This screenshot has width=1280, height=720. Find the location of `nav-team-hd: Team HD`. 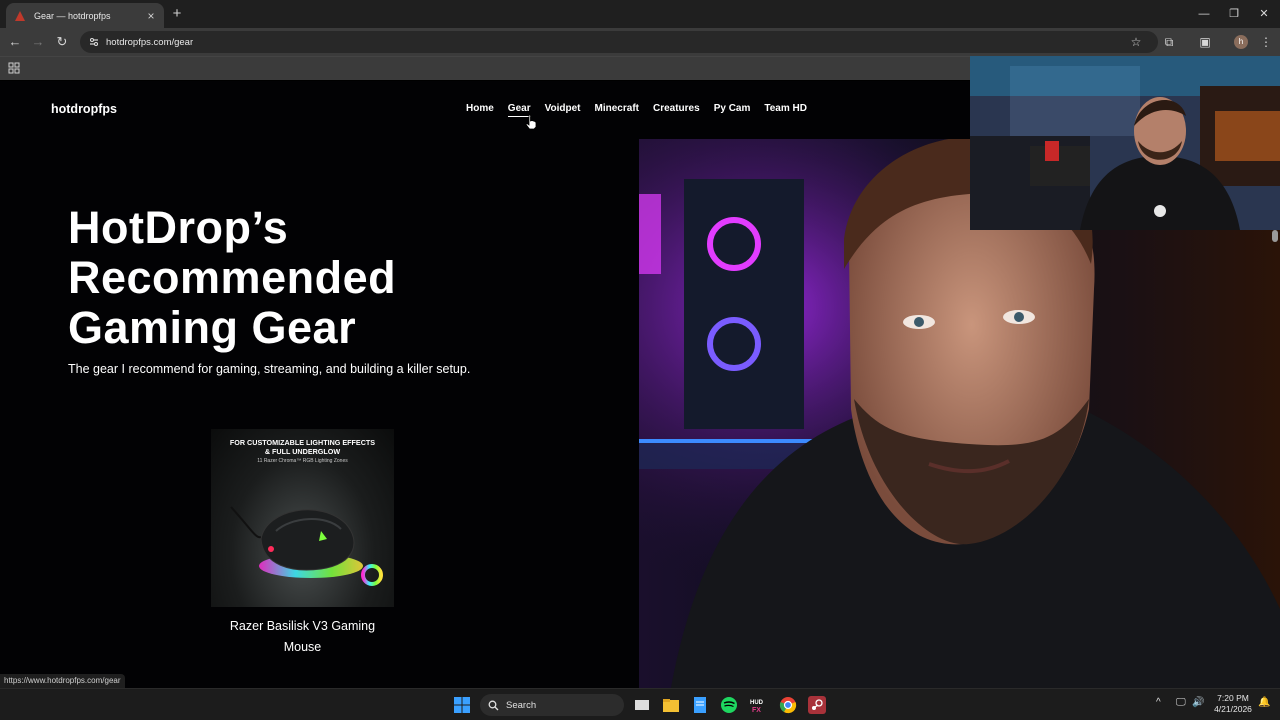

nav-team-hd: Team HD is located at coordinates (785, 108).